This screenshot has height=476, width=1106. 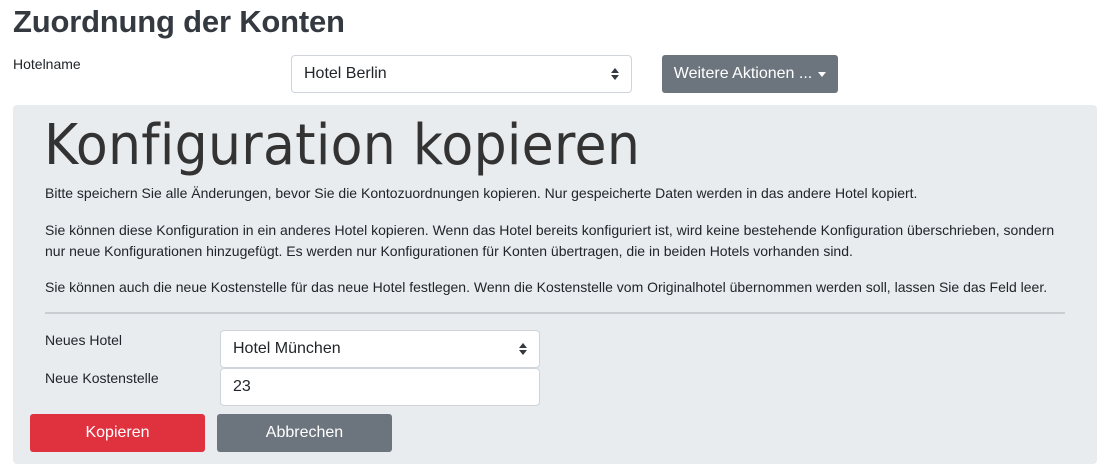 What do you see at coordinates (555, 313) in the screenshot?
I see `divider` at bounding box center [555, 313].